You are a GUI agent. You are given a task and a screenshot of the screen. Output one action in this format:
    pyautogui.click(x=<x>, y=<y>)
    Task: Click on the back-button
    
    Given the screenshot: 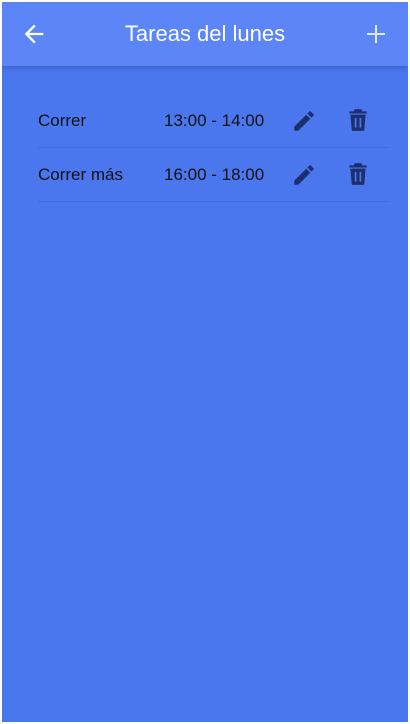 What is the action you would take?
    pyautogui.click(x=34, y=34)
    